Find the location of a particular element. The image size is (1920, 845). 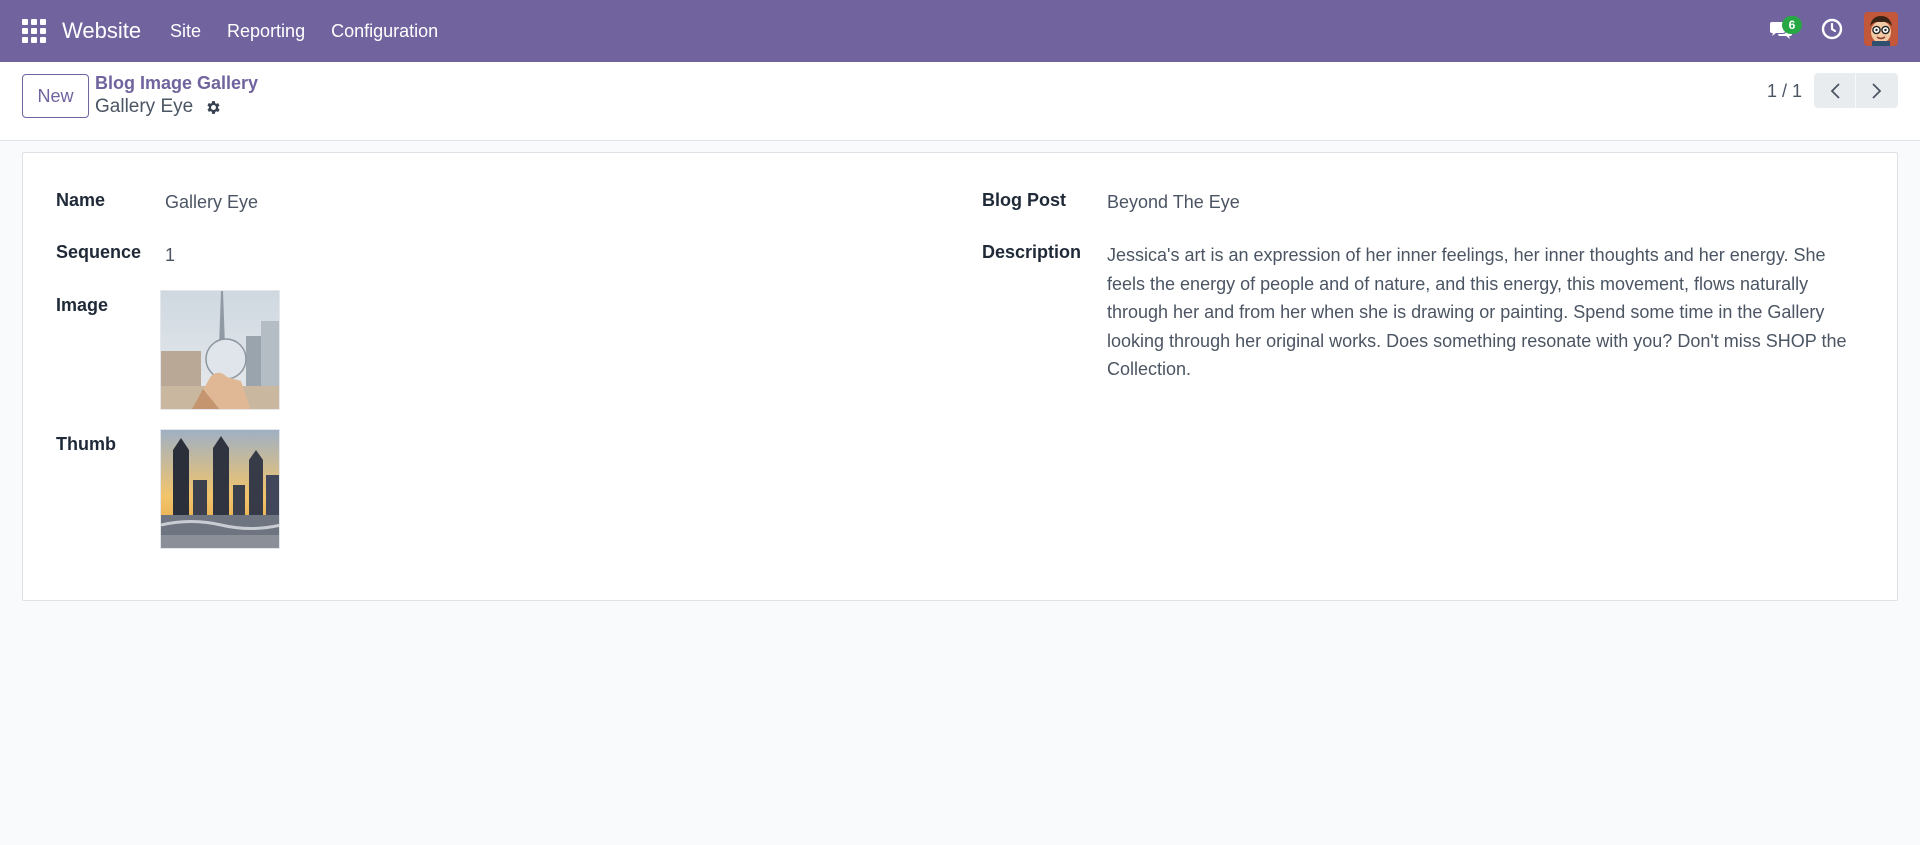

thumb-preview is located at coordinates (220, 489).